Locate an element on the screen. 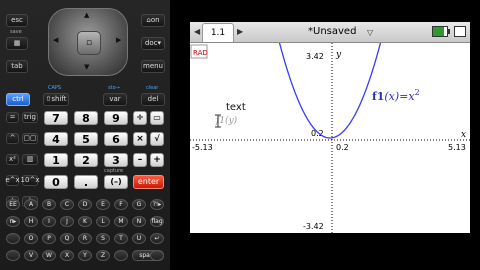  alpha-key-flag: flag is located at coordinates (157, 221).